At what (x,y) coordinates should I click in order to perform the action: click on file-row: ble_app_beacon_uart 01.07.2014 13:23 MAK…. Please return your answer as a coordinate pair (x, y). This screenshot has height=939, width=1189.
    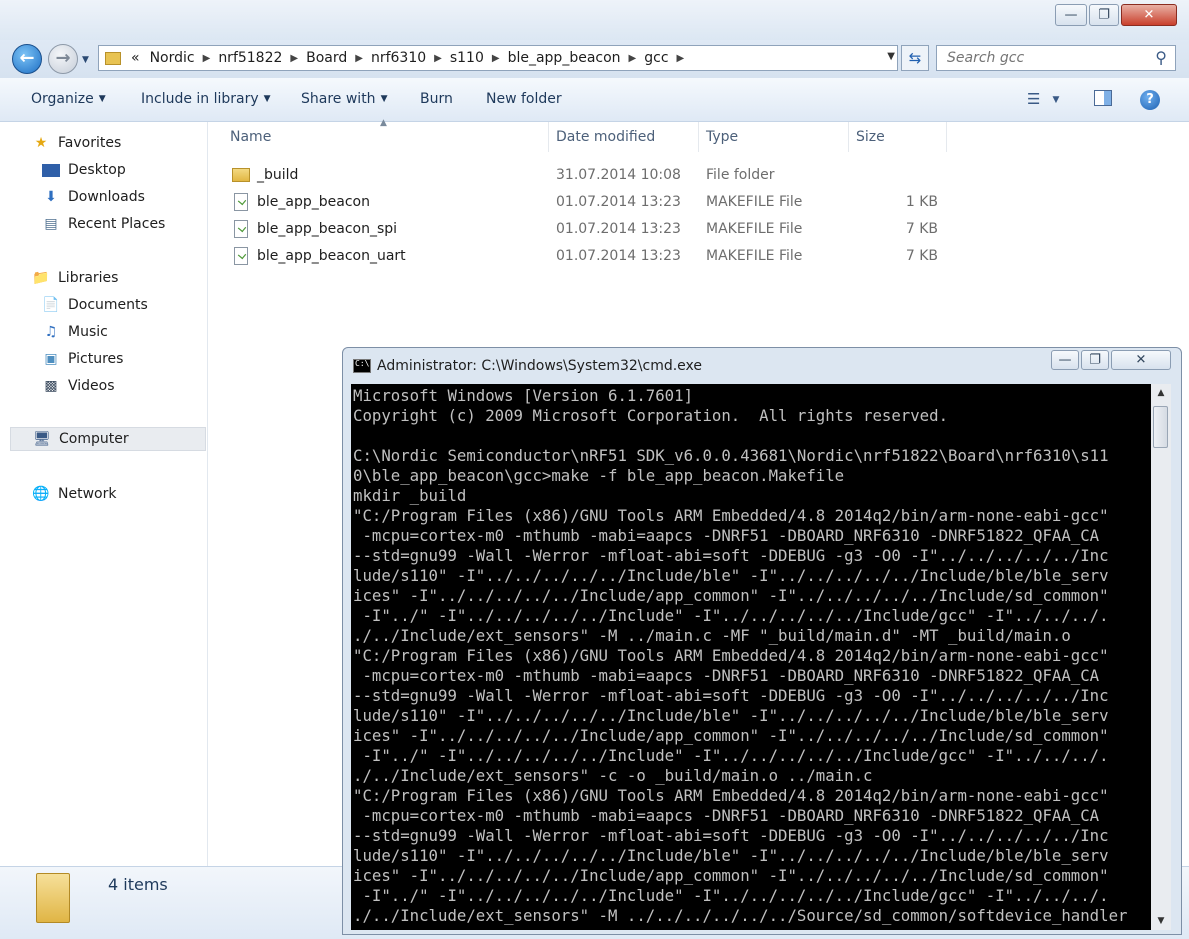
    Looking at the image, I should click on (591, 257).